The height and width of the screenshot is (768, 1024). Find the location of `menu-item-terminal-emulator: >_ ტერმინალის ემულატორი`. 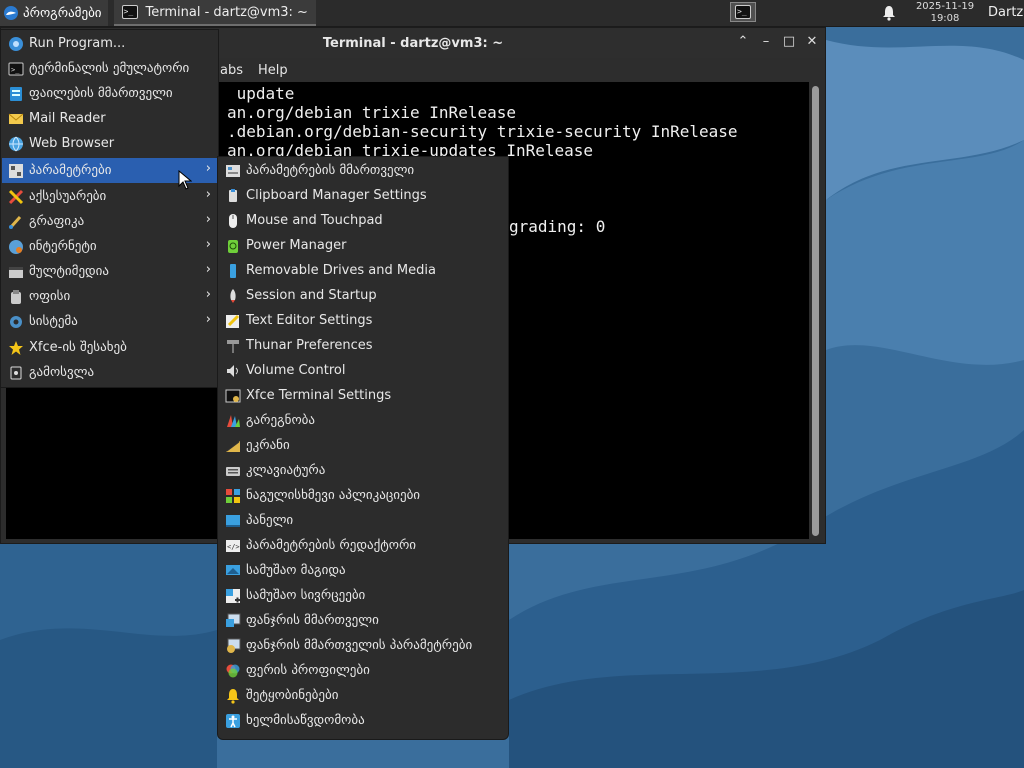

menu-item-terminal-emulator: >_ ტერმინალის ემულატორი is located at coordinates (109, 68).